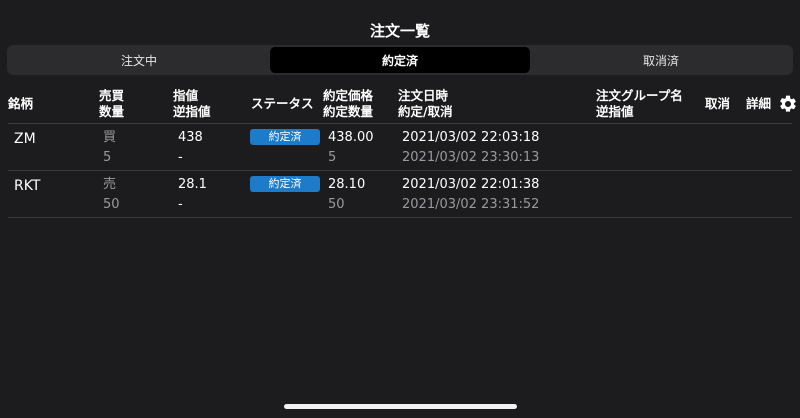 Image resolution: width=800 pixels, height=418 pixels. What do you see at coordinates (186, 95) in the screenshot?
I see `header-limit: 指値` at bounding box center [186, 95].